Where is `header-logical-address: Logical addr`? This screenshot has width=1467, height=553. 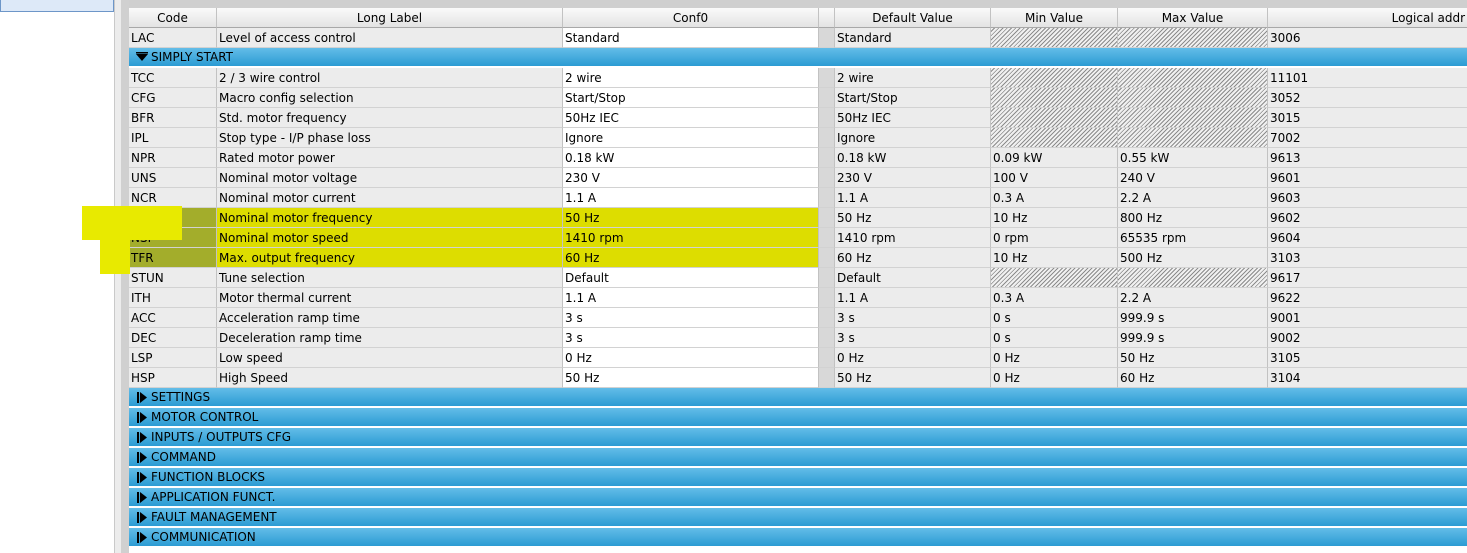
header-logical-address: Logical addr is located at coordinates (1367, 18).